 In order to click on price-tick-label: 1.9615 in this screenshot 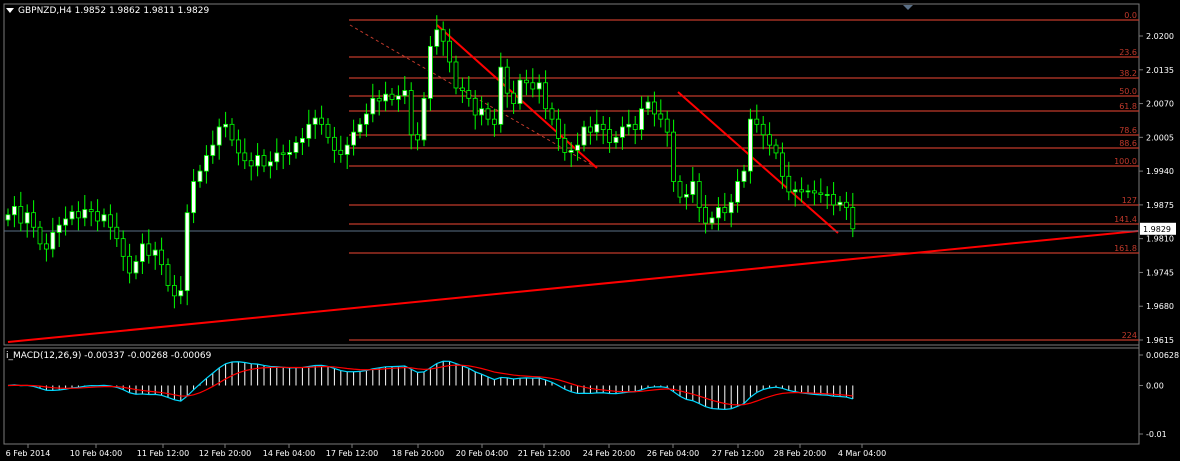, I will do `click(1160, 340)`.